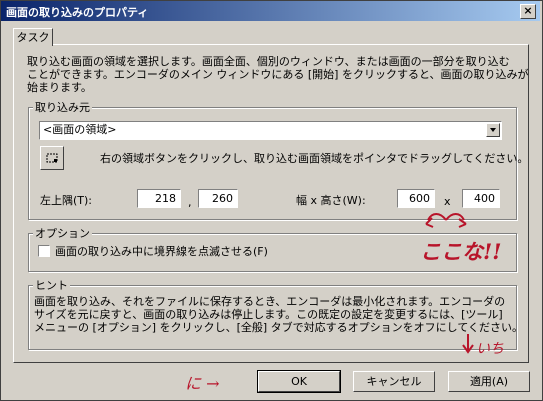 The height and width of the screenshot is (401, 543). I want to click on width-field: 600, so click(416, 198).